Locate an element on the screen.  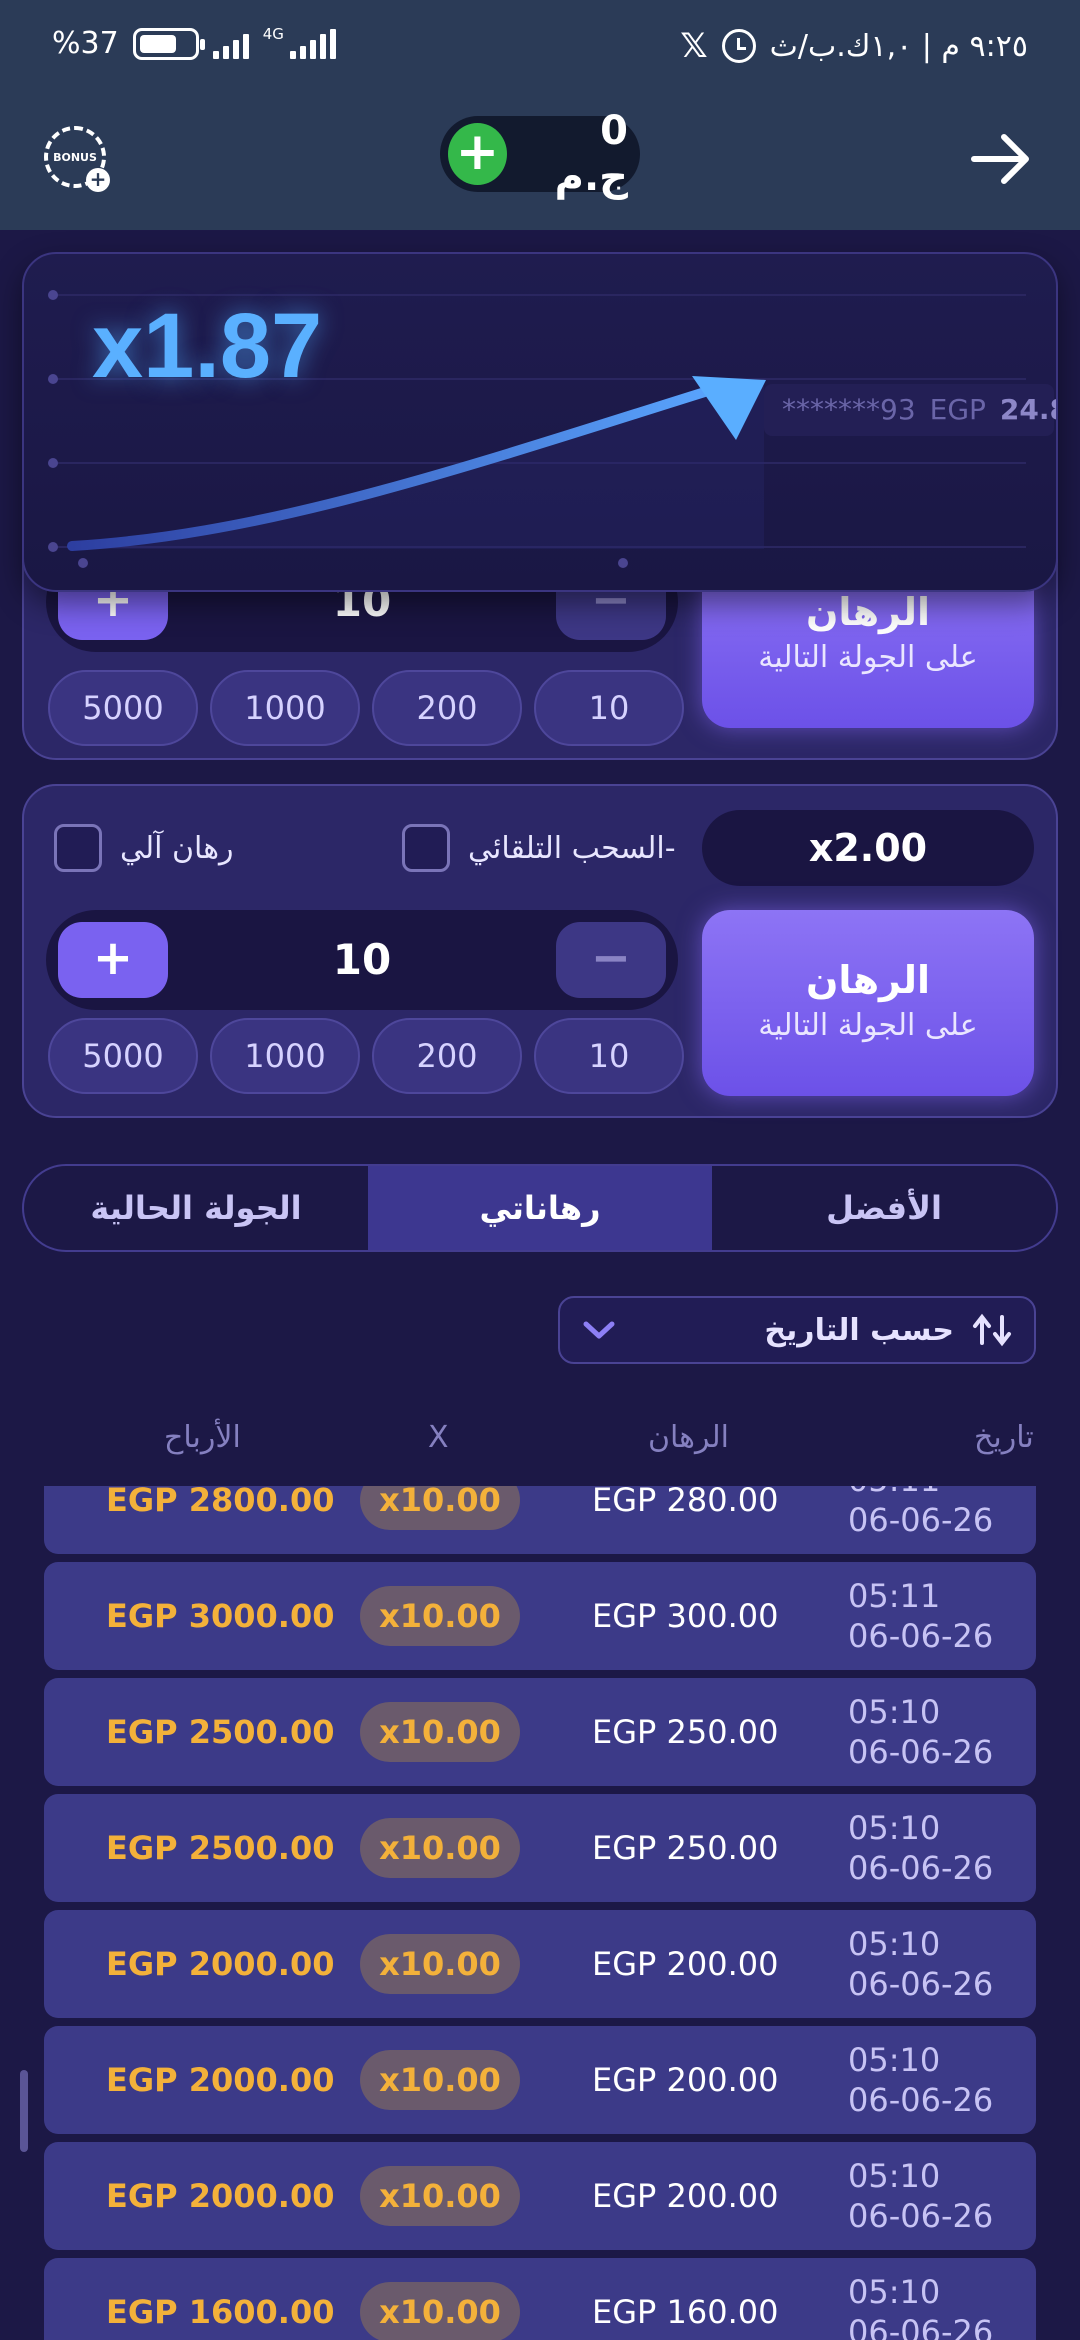
auto-bet-label: رهان آلي is located at coordinates (177, 848).